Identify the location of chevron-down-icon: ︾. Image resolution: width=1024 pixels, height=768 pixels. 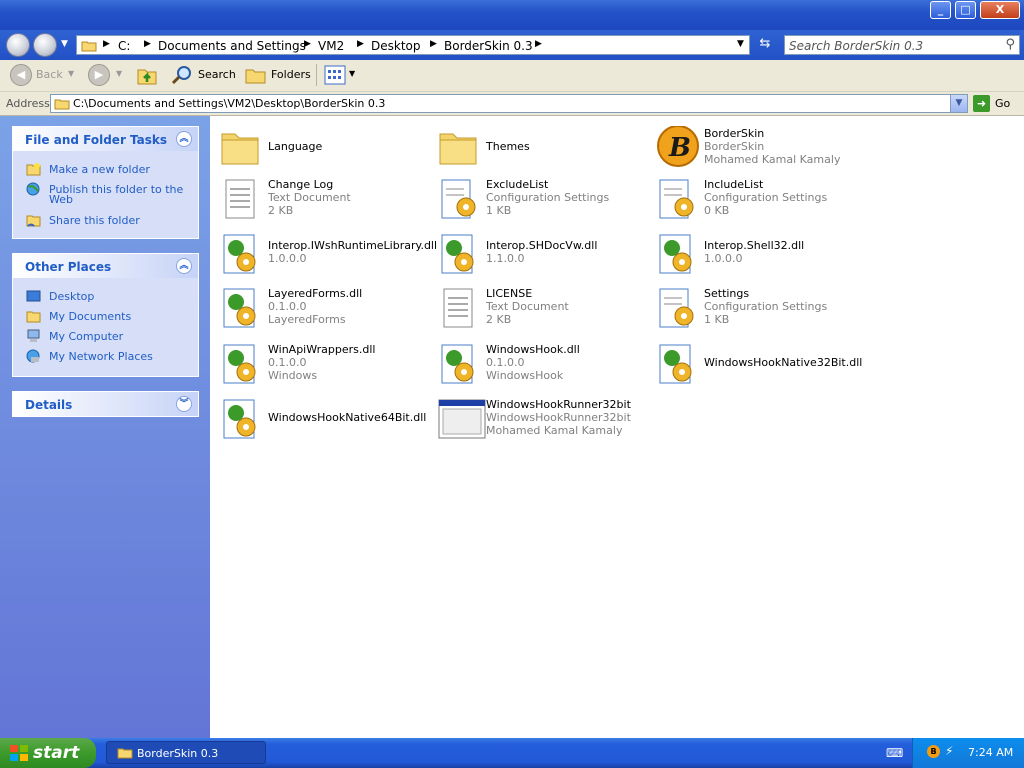
(184, 404).